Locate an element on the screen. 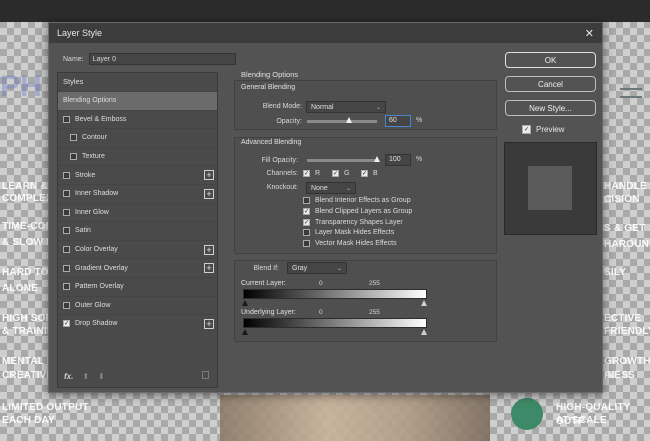 This screenshot has width=650, height=441. background-left-line: LIMITED OUTPUT is located at coordinates (45, 407).